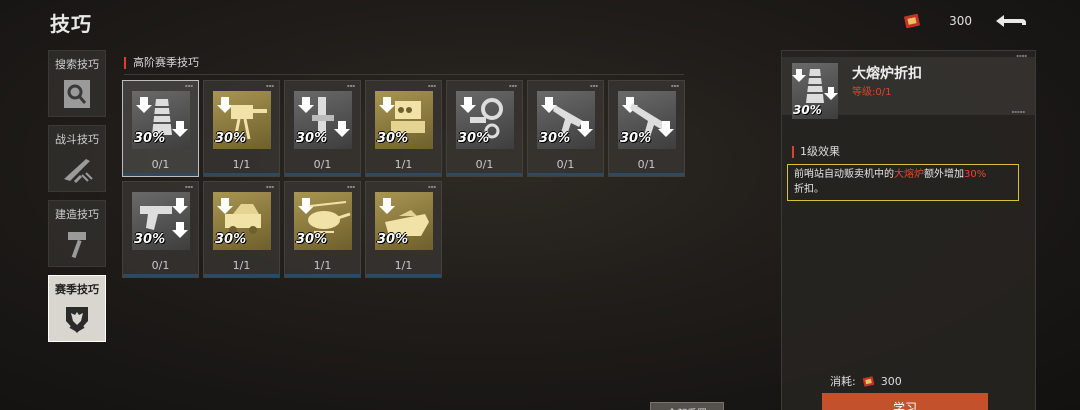 This screenshot has height=410, width=1080. I want to click on effect-title: 1级效果, so click(816, 152).